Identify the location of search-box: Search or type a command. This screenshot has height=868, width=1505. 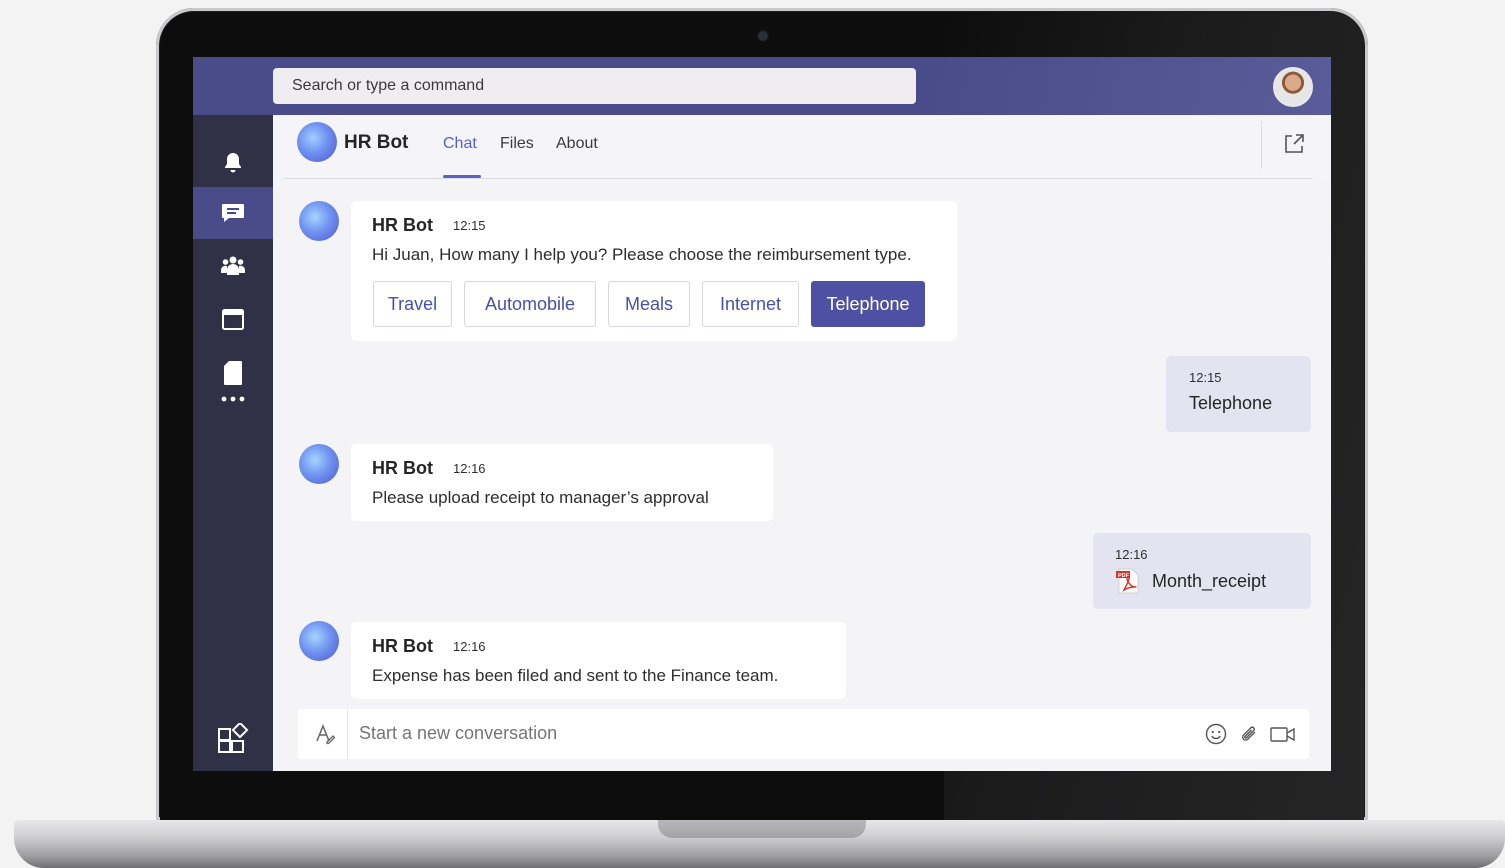
(594, 86).